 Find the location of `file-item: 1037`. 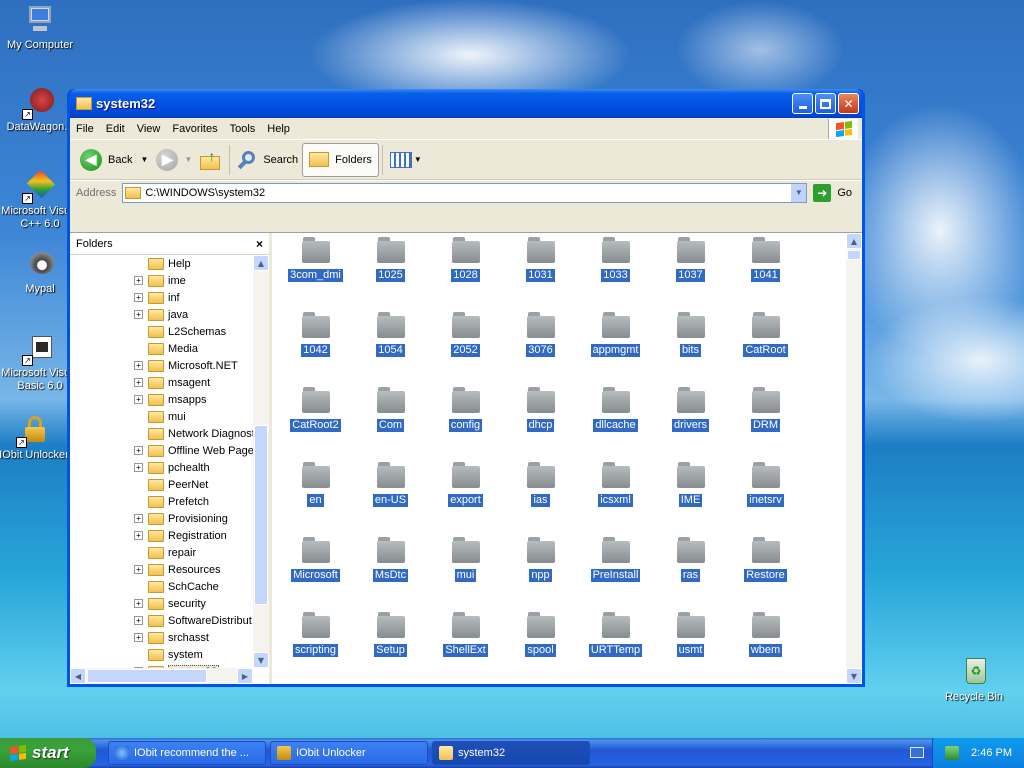

file-item: 1037 is located at coordinates (690, 272).